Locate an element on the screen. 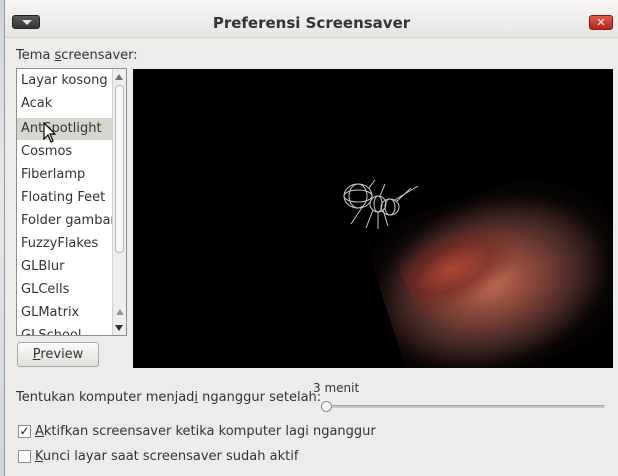  theme-label: Tema screensaver: is located at coordinates (77, 55).